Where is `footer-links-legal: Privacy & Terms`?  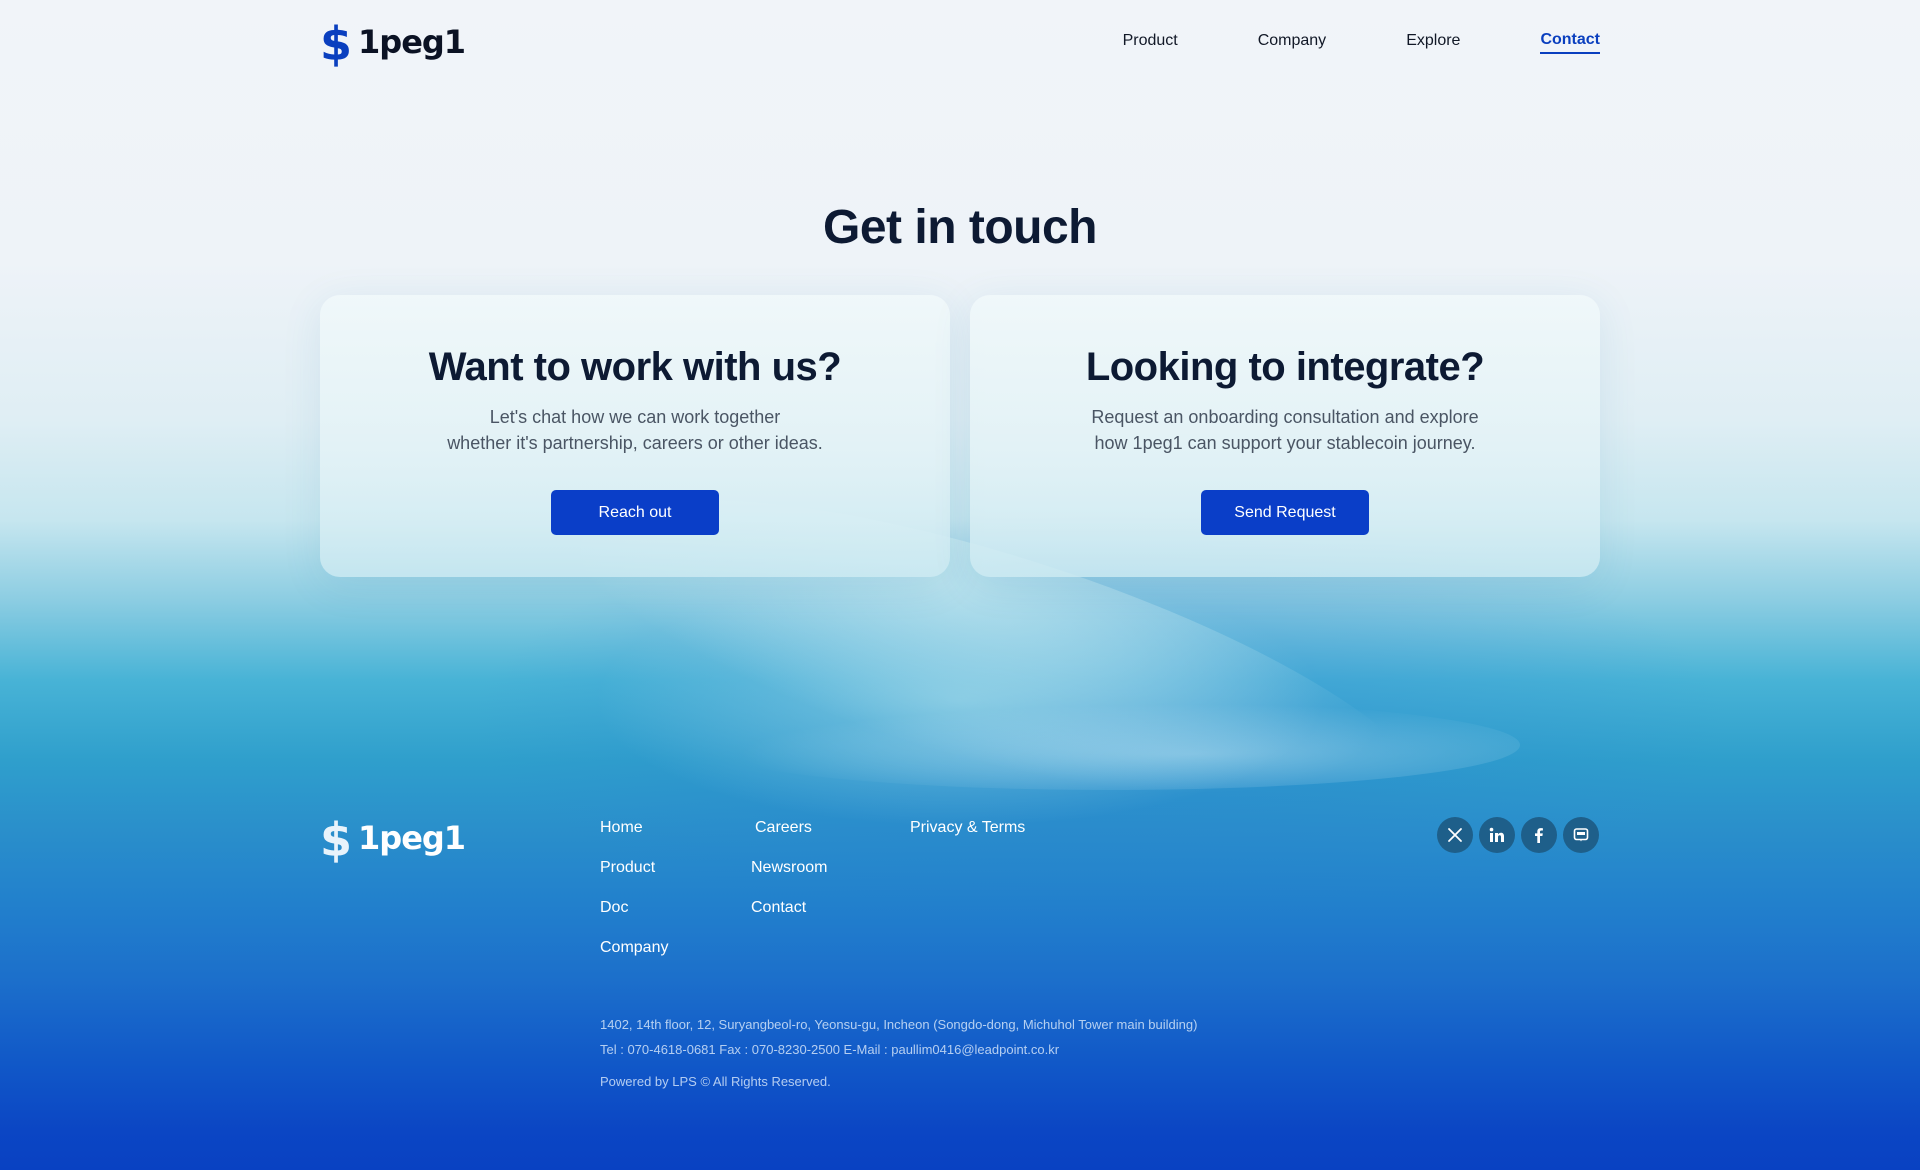 footer-links-legal: Privacy & Terms is located at coordinates (967, 837).